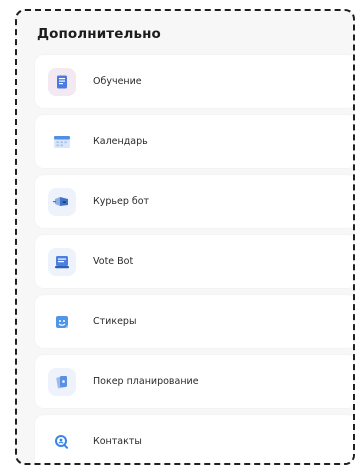 Image resolution: width=363 pixels, height=474 pixels. Describe the element at coordinates (62, 322) in the screenshot. I see `sticker-icon` at that location.